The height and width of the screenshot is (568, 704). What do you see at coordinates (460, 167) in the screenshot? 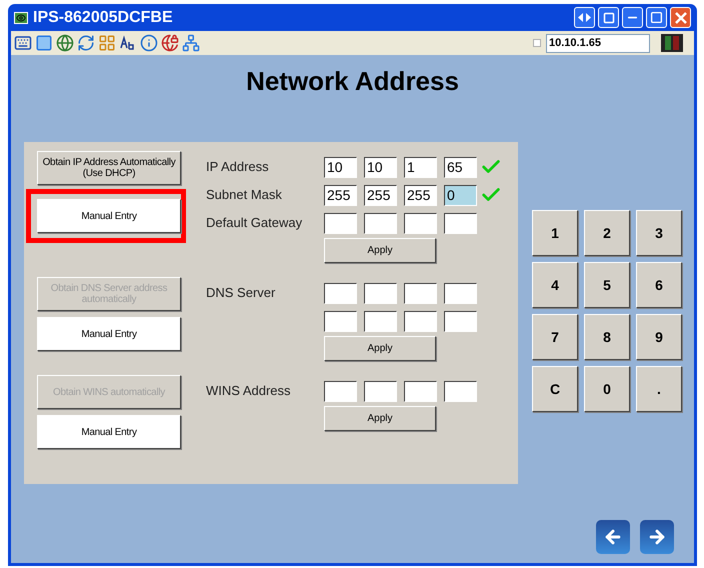
I see `octet-field: 65` at bounding box center [460, 167].